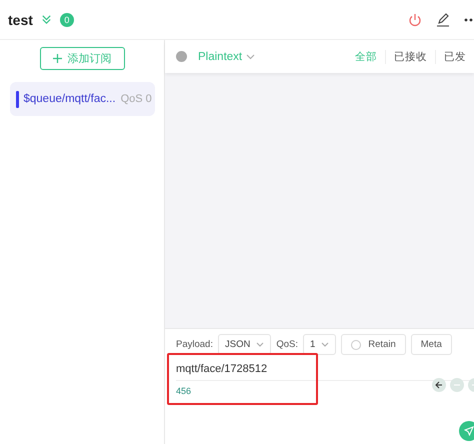  Describe the element at coordinates (431, 344) in the screenshot. I see `meta-button: Meta` at that location.